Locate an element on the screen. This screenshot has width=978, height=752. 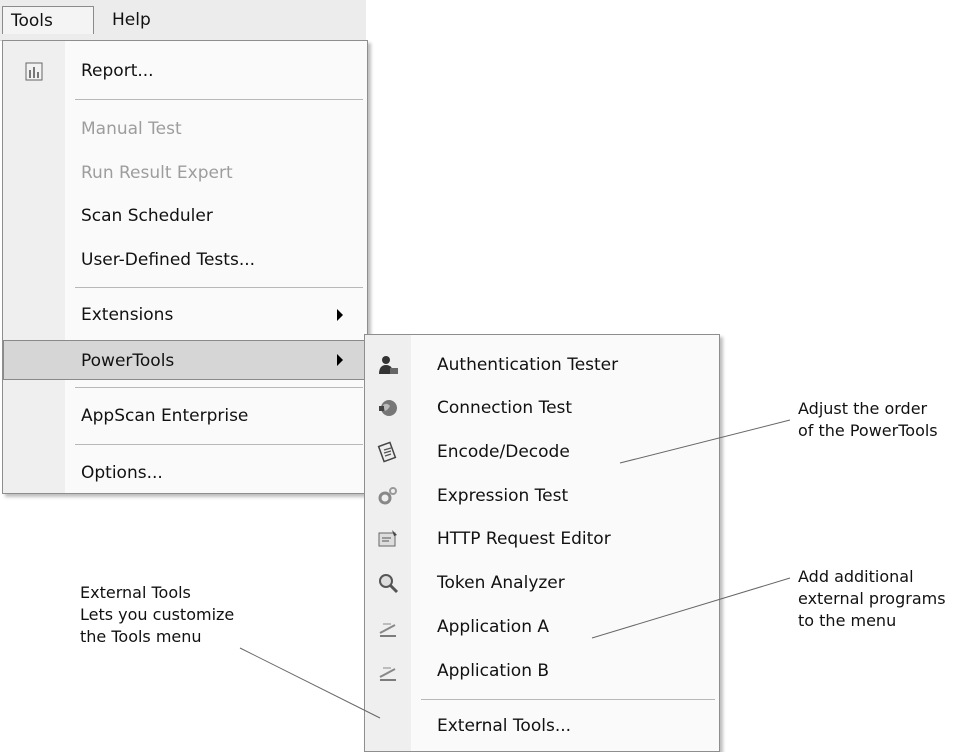
annotation-line: Adjust the order is located at coordinates (863, 408).